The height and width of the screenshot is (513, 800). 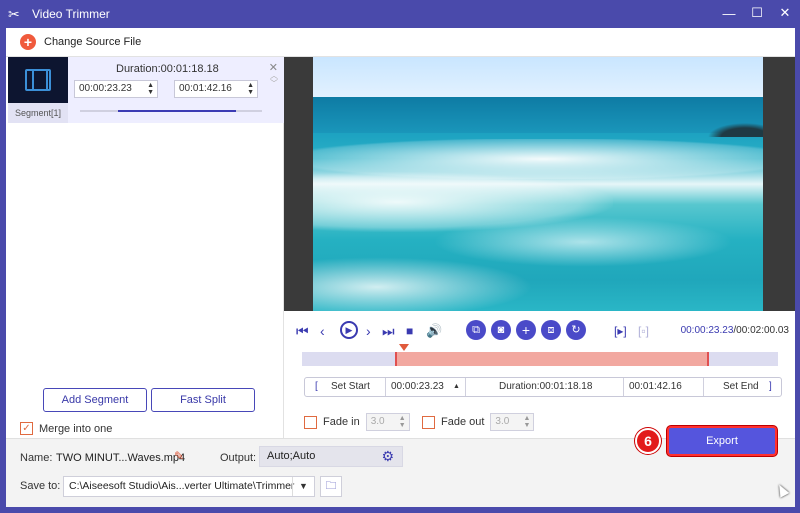 I want to click on fade-in-field: 3.0 ▲ ▼, so click(x=387, y=422).